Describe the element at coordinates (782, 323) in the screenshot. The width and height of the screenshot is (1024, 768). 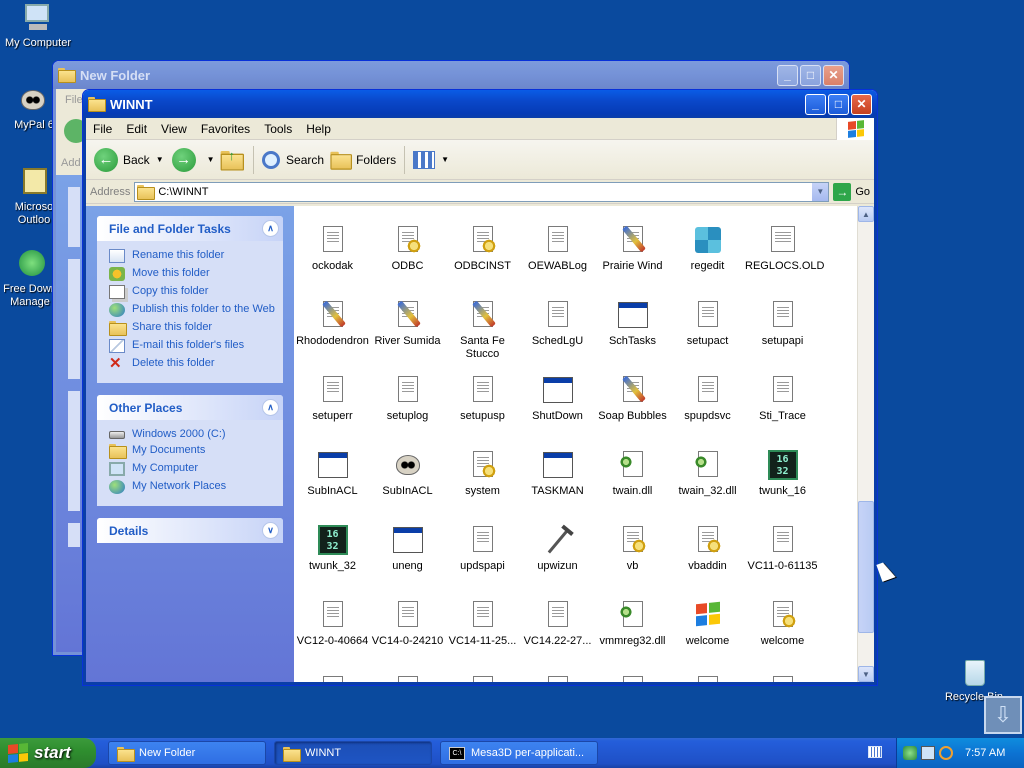
I see `file-item: setupapi` at that location.